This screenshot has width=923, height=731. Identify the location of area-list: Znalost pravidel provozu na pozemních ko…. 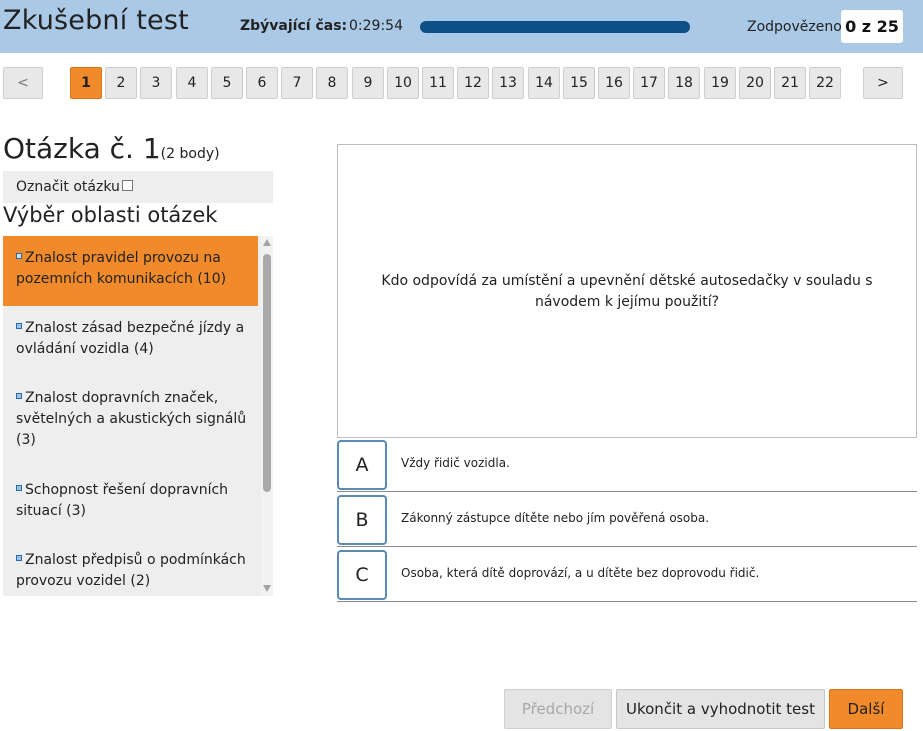
(138, 416).